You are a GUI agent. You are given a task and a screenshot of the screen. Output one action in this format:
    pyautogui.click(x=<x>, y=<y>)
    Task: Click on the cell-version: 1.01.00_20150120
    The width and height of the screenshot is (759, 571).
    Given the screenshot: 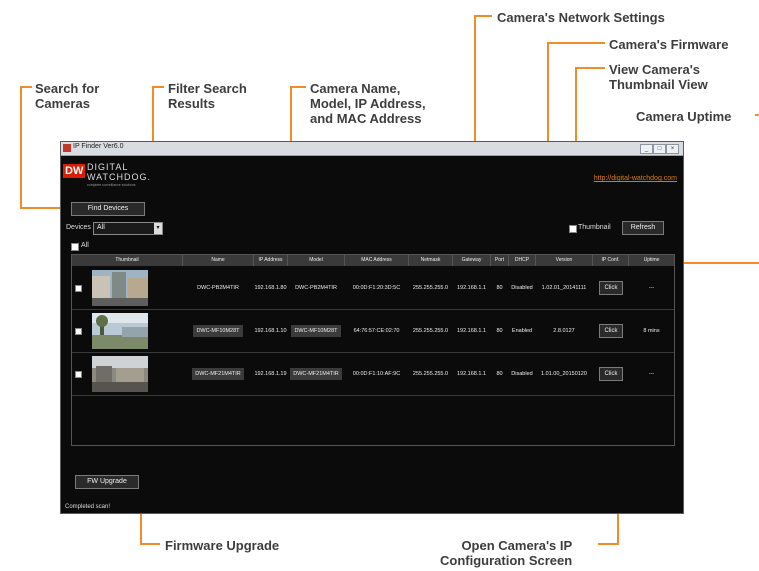 What is the action you would take?
    pyautogui.click(x=564, y=374)
    